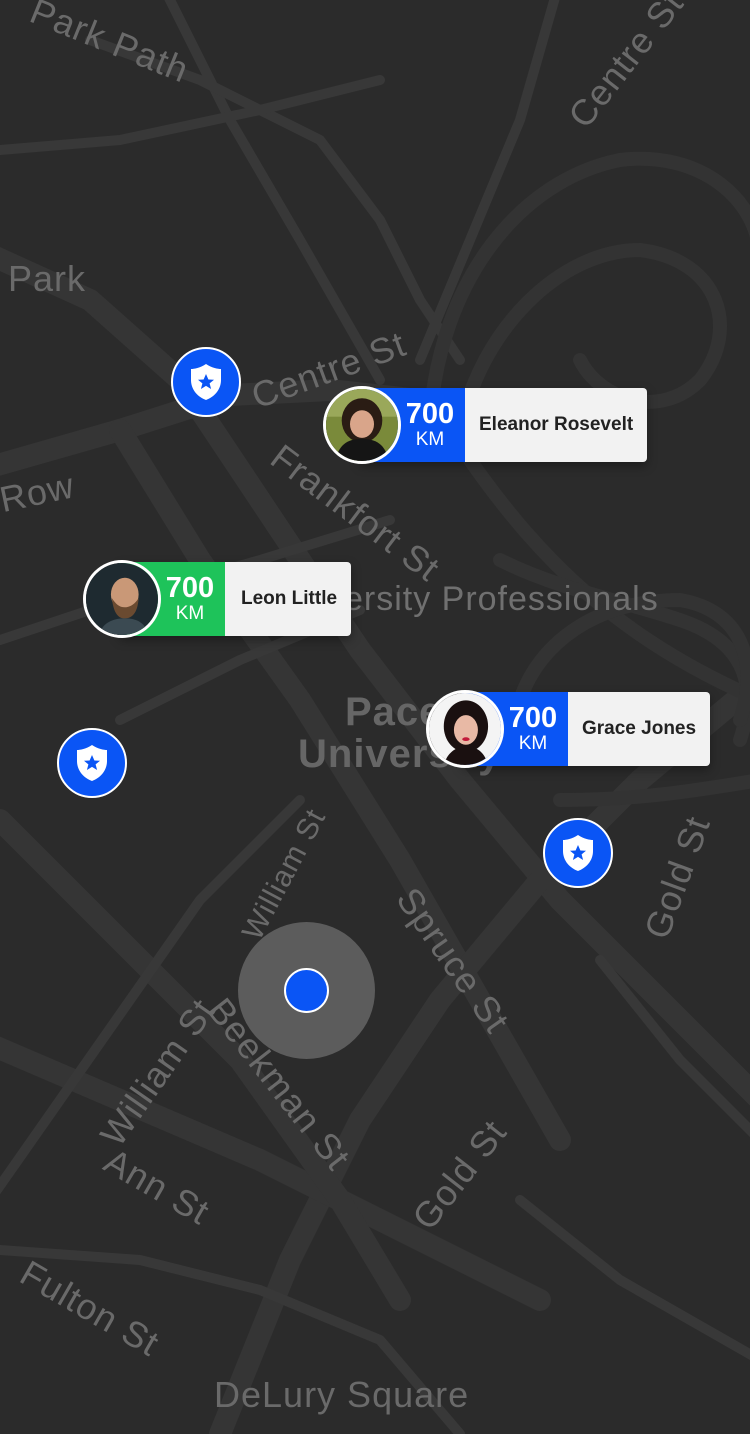 The height and width of the screenshot is (1434, 750). What do you see at coordinates (306, 990) in the screenshot?
I see `current-location-dot` at bounding box center [306, 990].